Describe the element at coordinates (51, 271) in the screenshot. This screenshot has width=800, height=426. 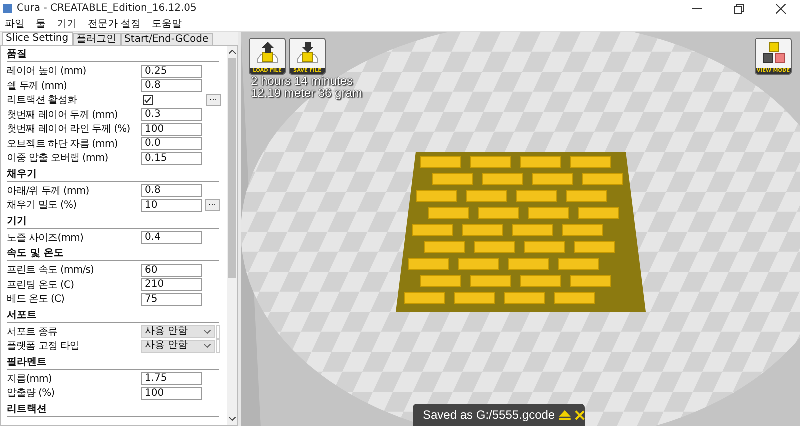
I see `setting-label: 프린트 속도 (mm/s)` at that location.